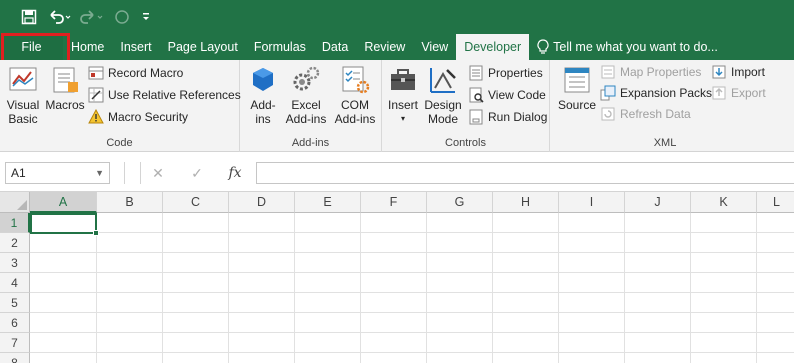  I want to click on save-icon, so click(29, 17).